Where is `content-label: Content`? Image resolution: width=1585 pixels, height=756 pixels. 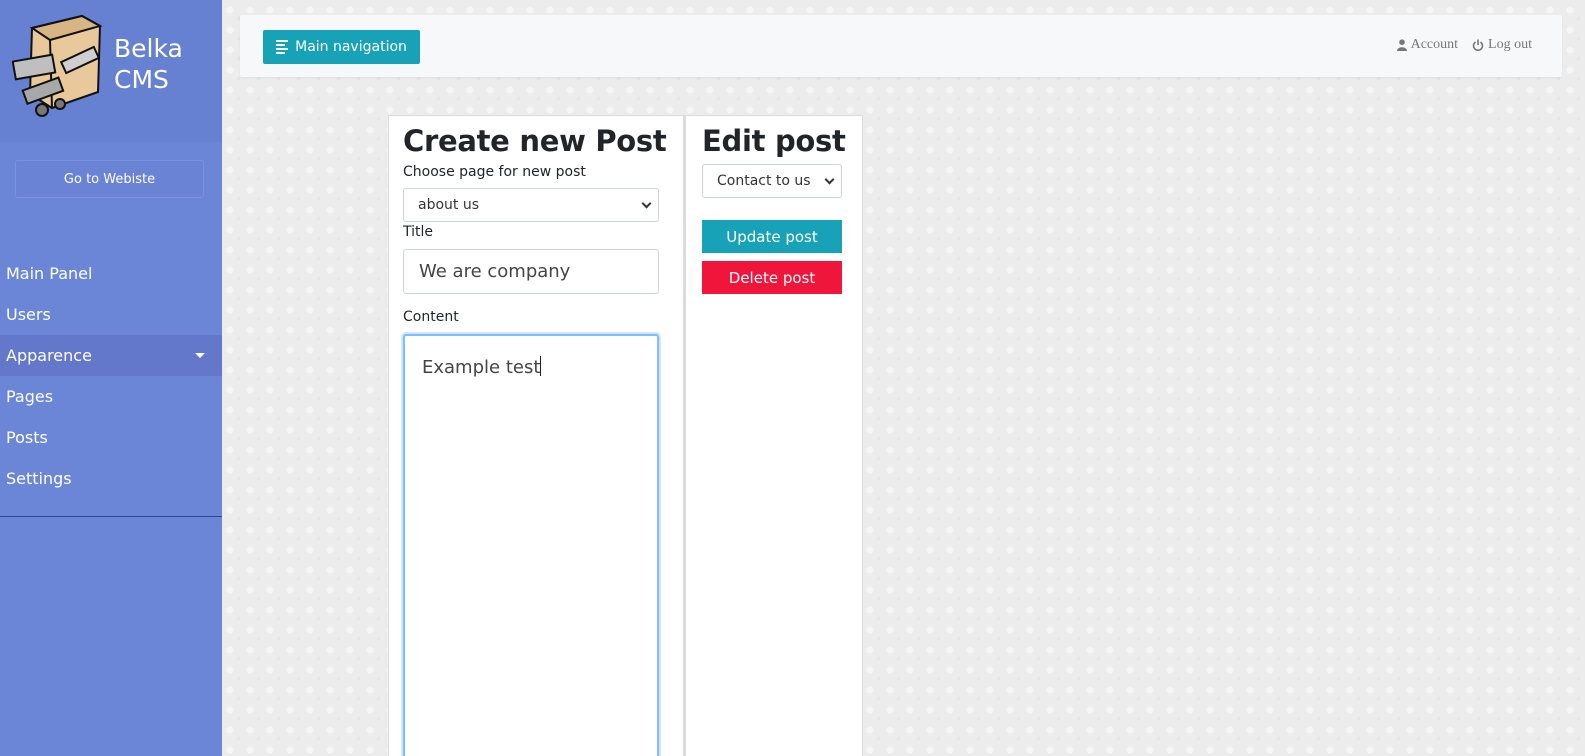 content-label: Content is located at coordinates (431, 317).